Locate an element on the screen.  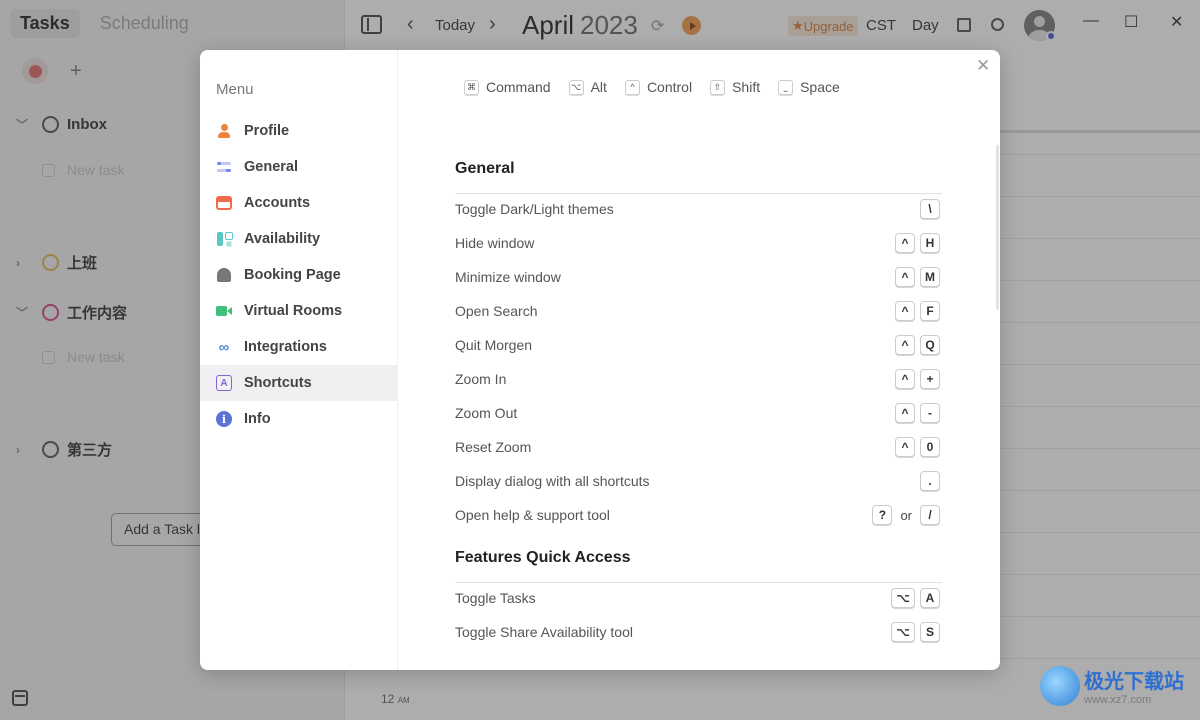
shortcut-keys: ? or / is located at coordinates (906, 515).